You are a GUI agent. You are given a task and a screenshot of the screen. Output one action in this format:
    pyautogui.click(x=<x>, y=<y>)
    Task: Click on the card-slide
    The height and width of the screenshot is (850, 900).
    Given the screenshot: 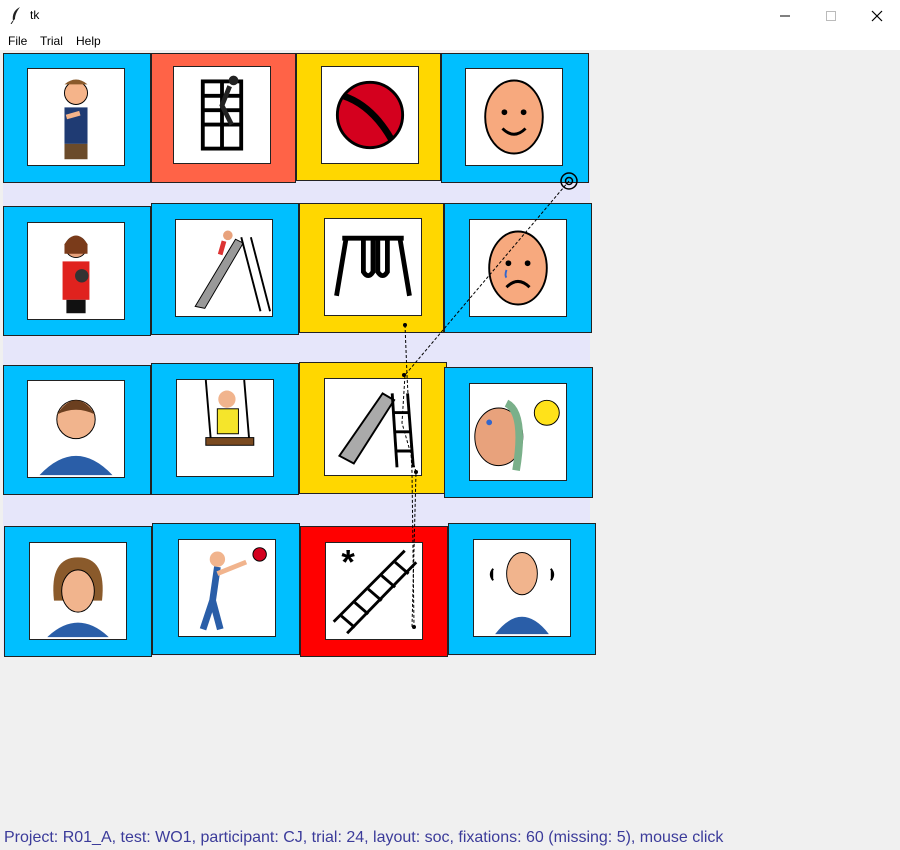 What is the action you would take?
    pyautogui.click(x=373, y=428)
    